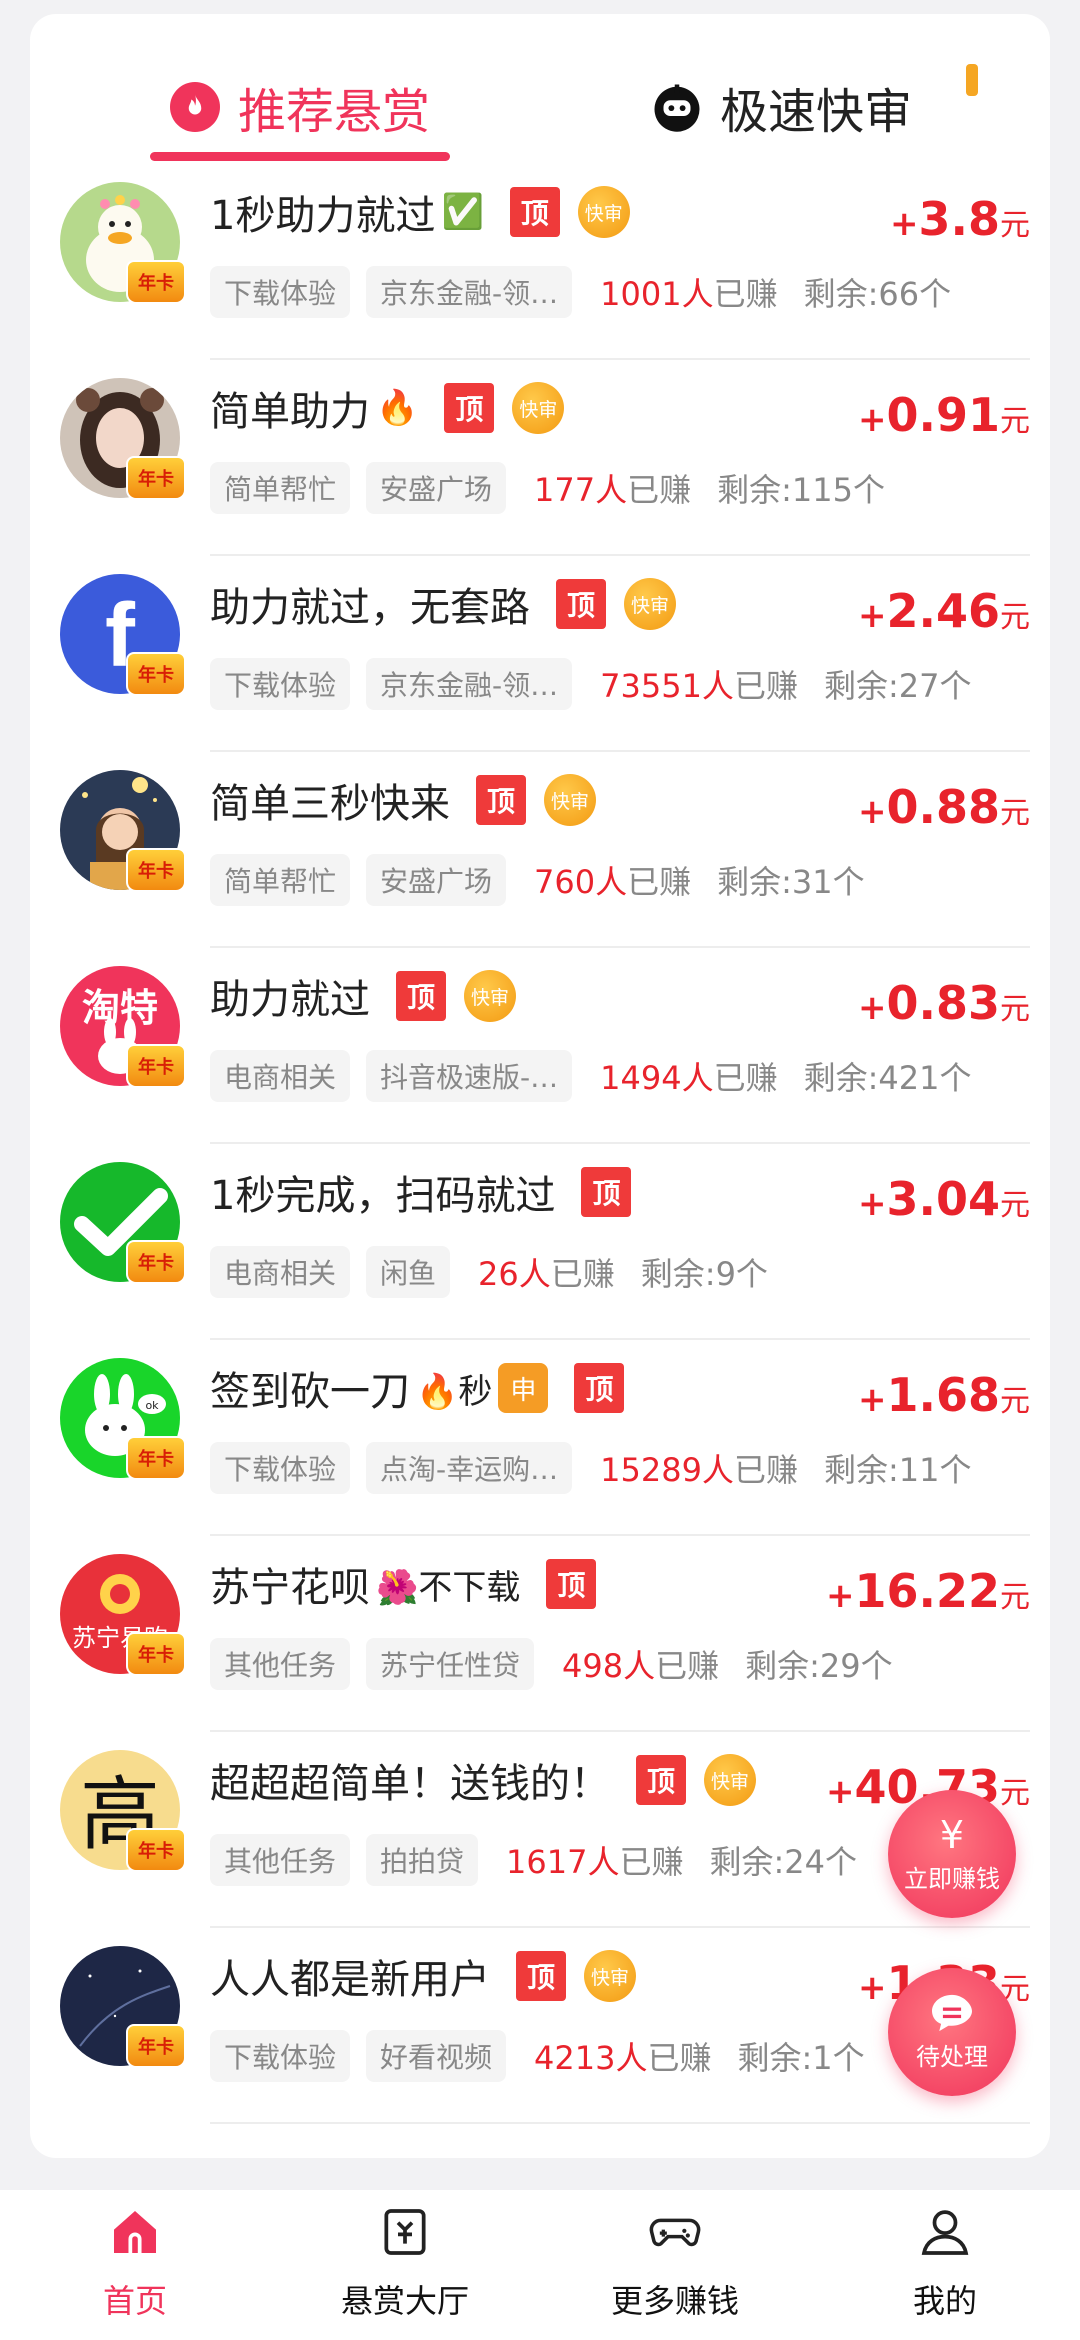 The image size is (1080, 2340). What do you see at coordinates (819, 1666) in the screenshot?
I see `task-remaining: 剩余:29个` at bounding box center [819, 1666].